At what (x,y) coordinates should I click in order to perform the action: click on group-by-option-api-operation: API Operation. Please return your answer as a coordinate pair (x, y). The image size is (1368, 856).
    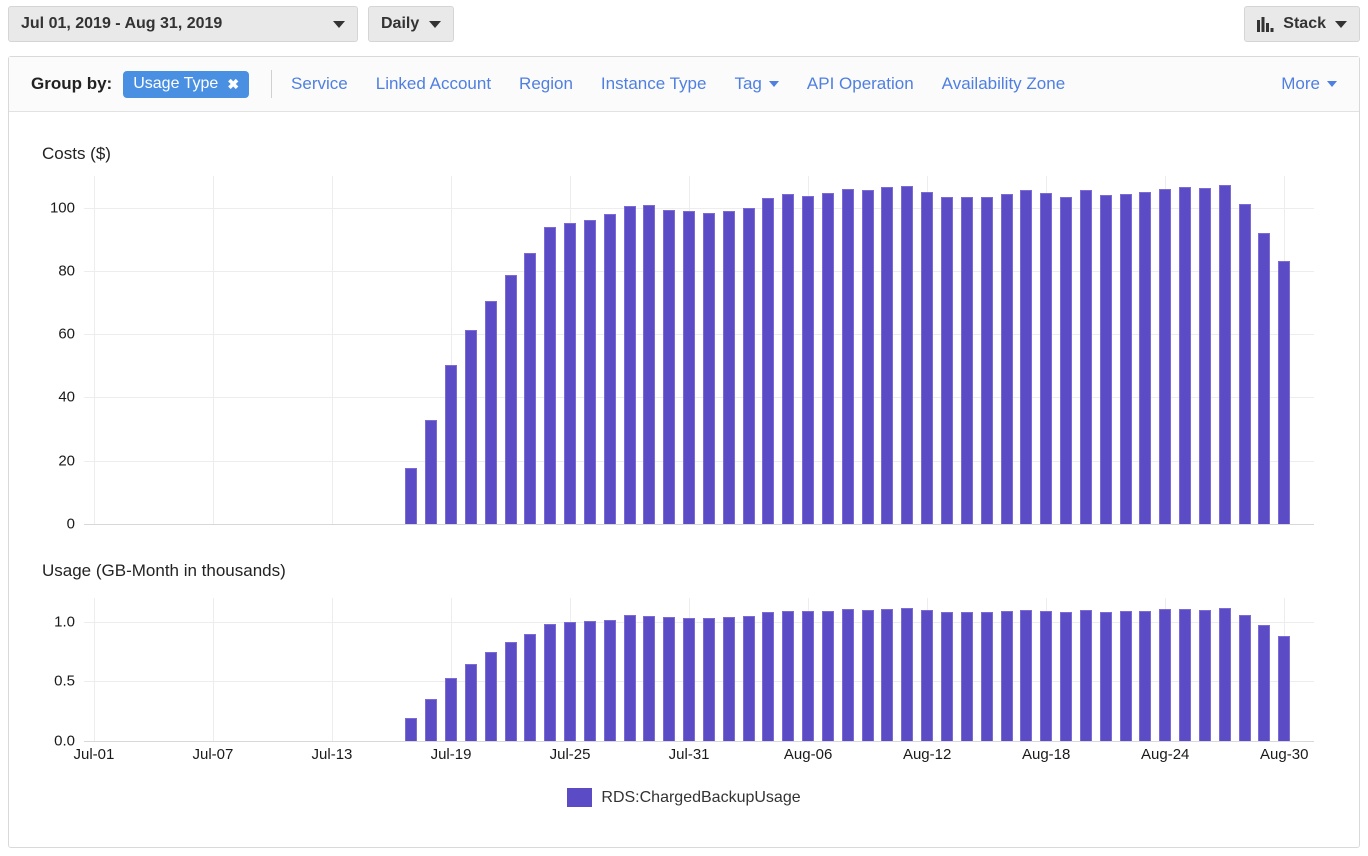
    Looking at the image, I should click on (860, 84).